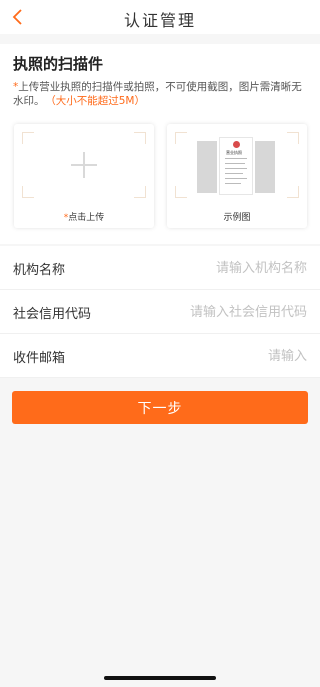 The image size is (320, 687). I want to click on credit-code-input, so click(222, 312).